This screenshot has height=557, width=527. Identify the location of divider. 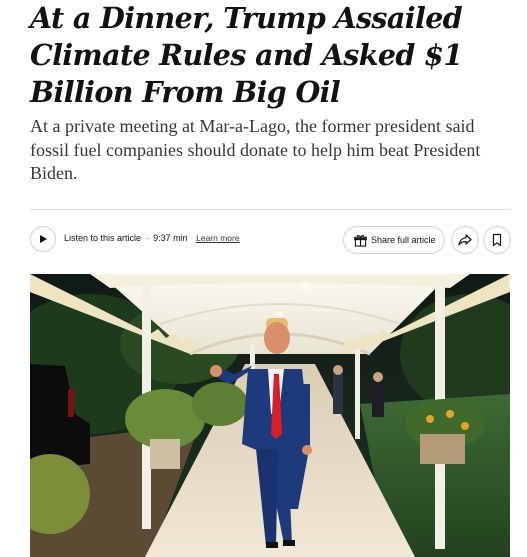
(270, 209).